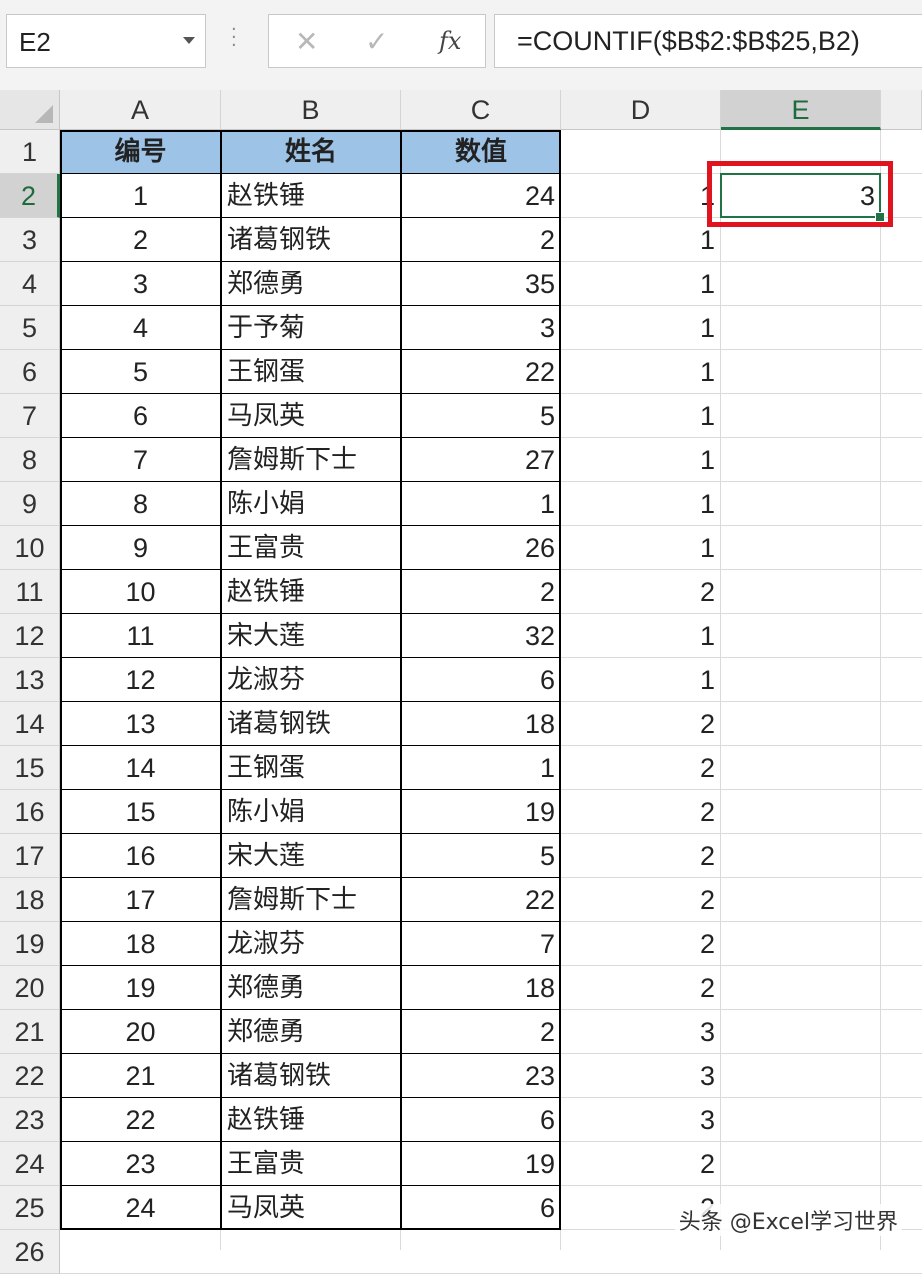 The height and width of the screenshot is (1274, 922). Describe the element at coordinates (481, 724) in the screenshot. I see `cell-c14: 18` at that location.